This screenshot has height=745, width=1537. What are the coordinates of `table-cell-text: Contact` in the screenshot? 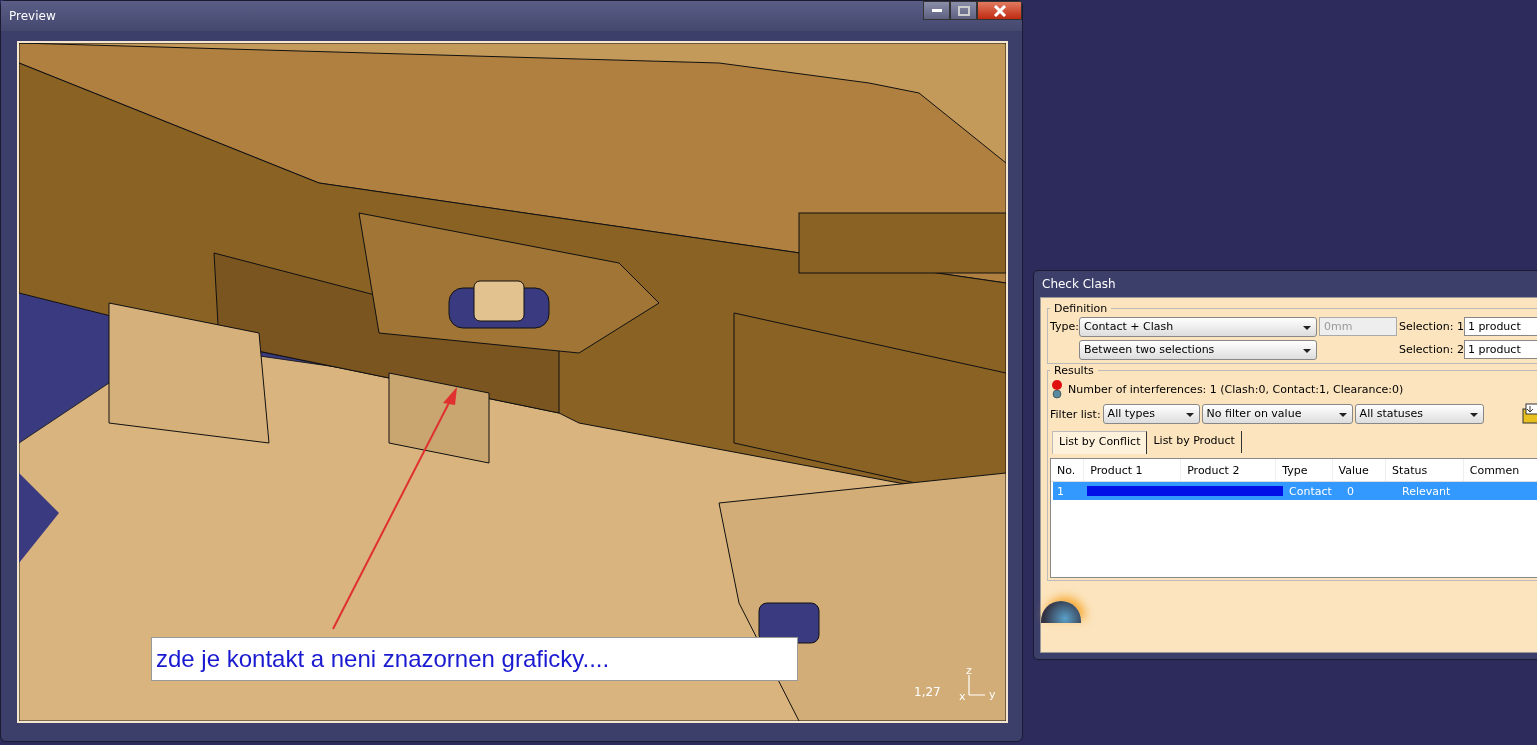 It's located at (1310, 491).